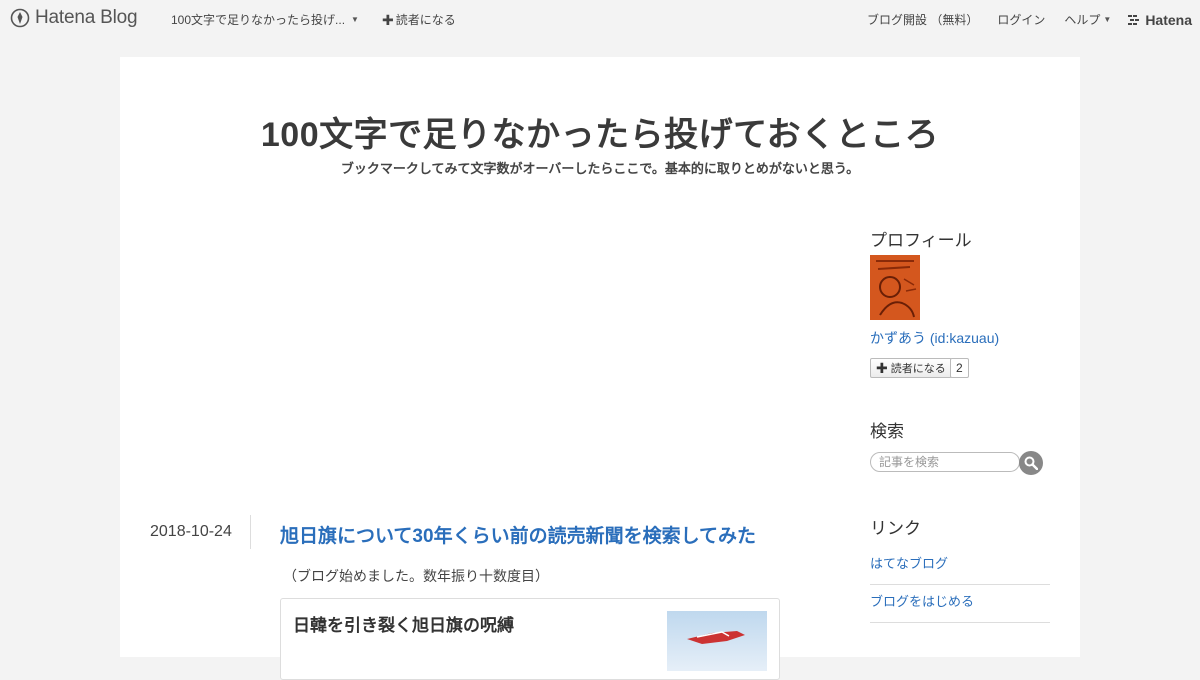  I want to click on embed-thumbnail, so click(717, 641).